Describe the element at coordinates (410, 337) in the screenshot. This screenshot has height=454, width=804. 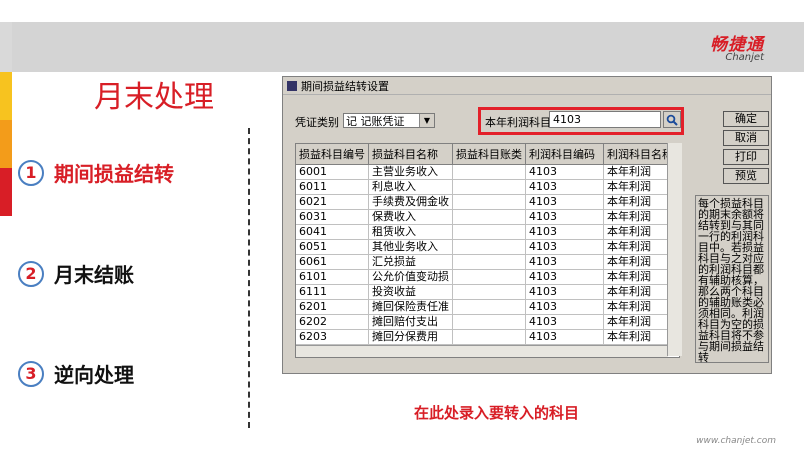
I see `cell: 摊回分保费用` at that location.